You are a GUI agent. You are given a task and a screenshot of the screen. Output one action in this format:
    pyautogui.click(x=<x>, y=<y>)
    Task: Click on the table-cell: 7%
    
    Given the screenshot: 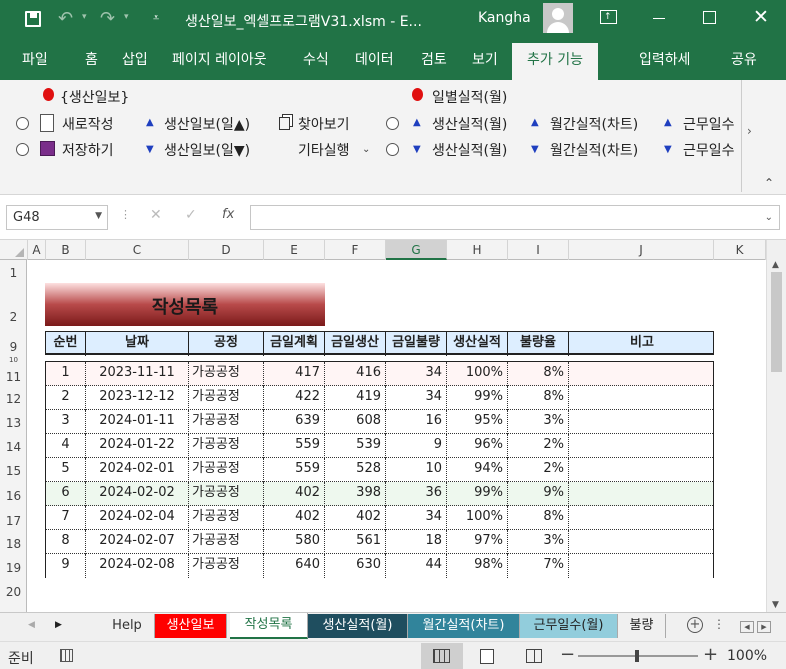 What is the action you would take?
    pyautogui.click(x=538, y=566)
    